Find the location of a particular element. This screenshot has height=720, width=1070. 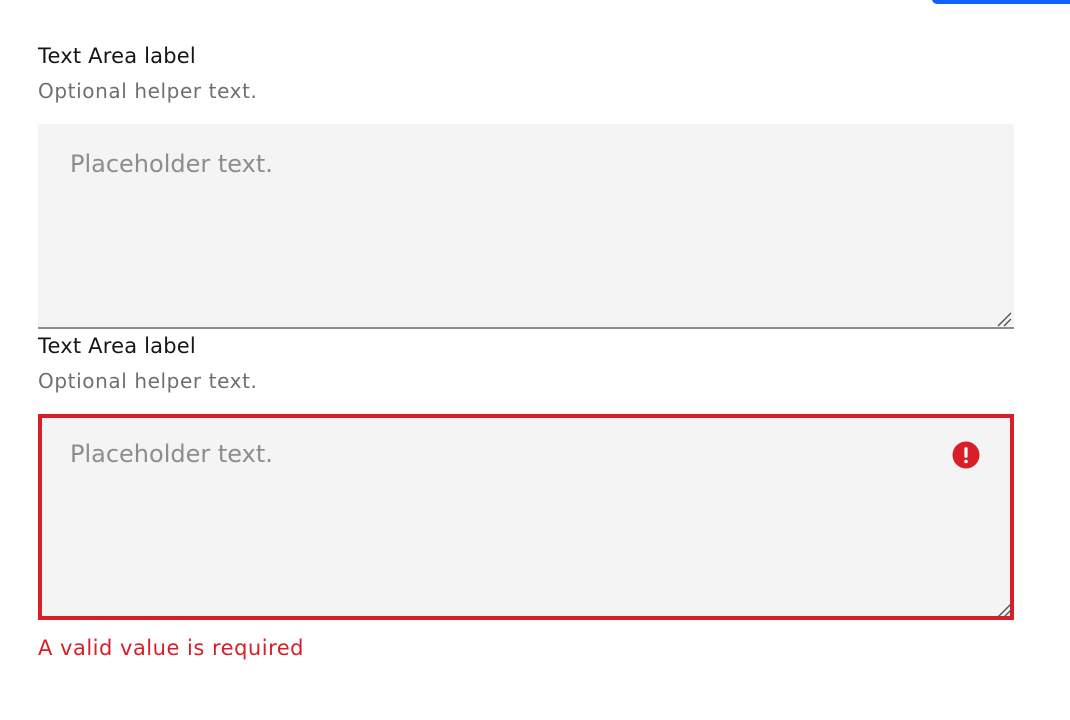

error-message: A valid value is required is located at coordinates (171, 648).